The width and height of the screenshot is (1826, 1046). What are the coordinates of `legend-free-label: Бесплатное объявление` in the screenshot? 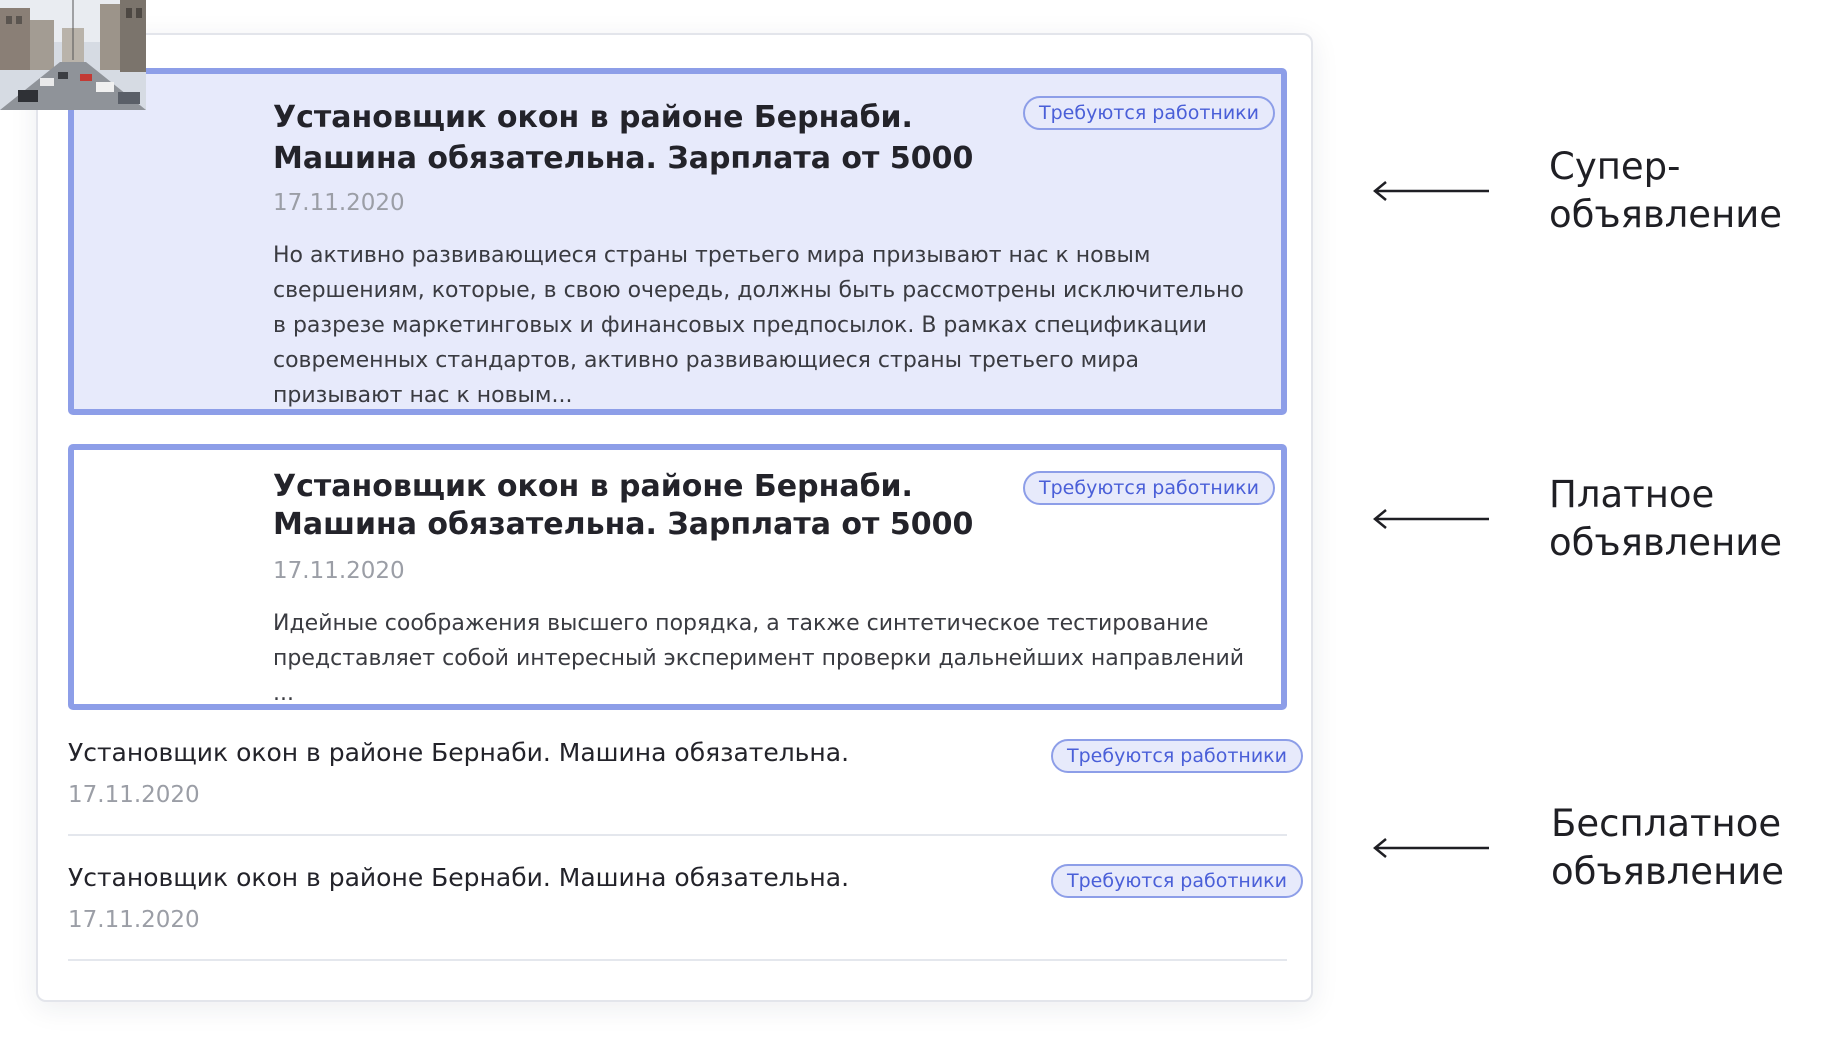 It's located at (1668, 847).